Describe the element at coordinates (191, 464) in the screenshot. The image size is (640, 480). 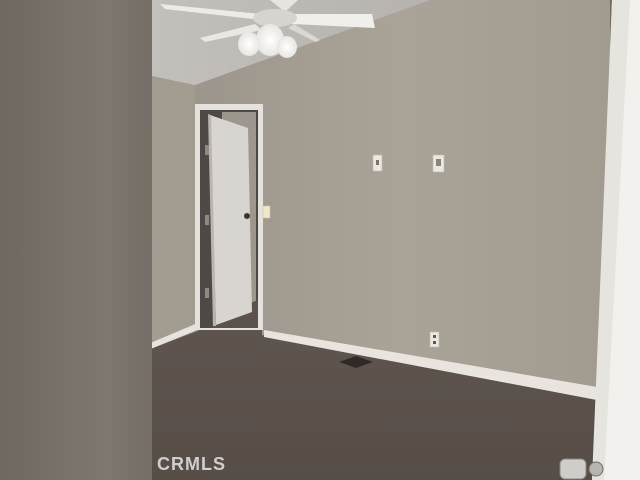
I see `watermark-text: CRMLS` at that location.